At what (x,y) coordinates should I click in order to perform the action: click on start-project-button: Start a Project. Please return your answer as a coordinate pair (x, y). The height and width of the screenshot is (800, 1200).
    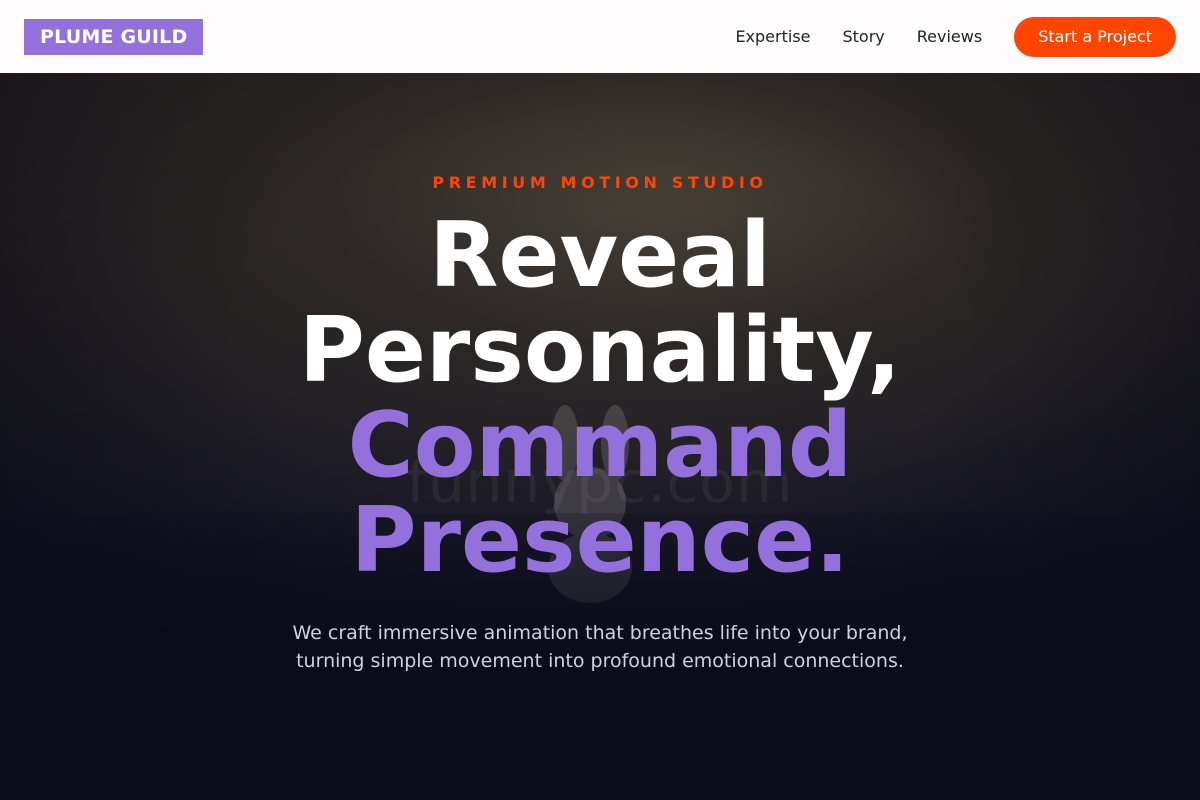
    Looking at the image, I should click on (1095, 36).